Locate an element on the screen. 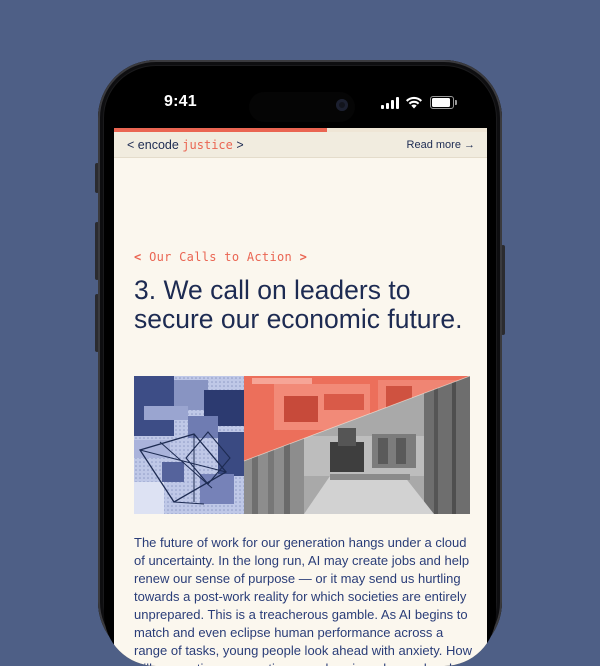 This screenshot has width=600, height=666. read-more-link: Read more → is located at coordinates (441, 145).